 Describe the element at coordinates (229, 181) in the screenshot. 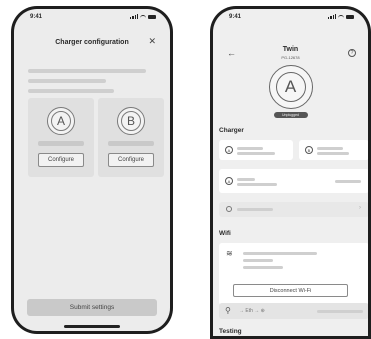

I see `charger-icon: A` at that location.